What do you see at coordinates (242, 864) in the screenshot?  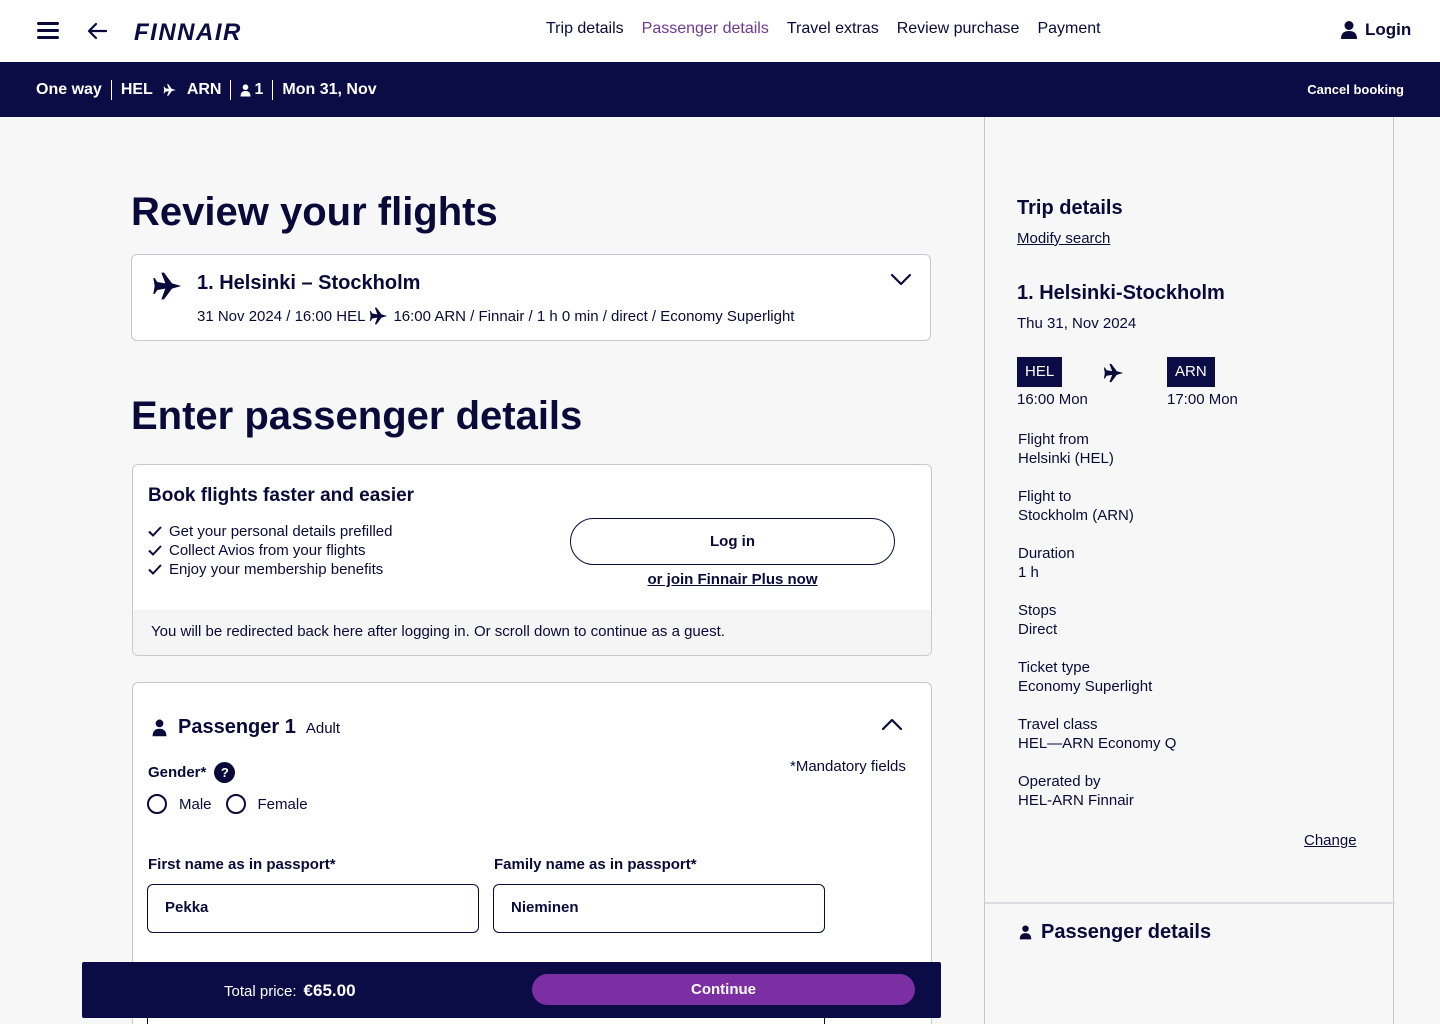 I see `first-name-label: First name as in passport*` at bounding box center [242, 864].